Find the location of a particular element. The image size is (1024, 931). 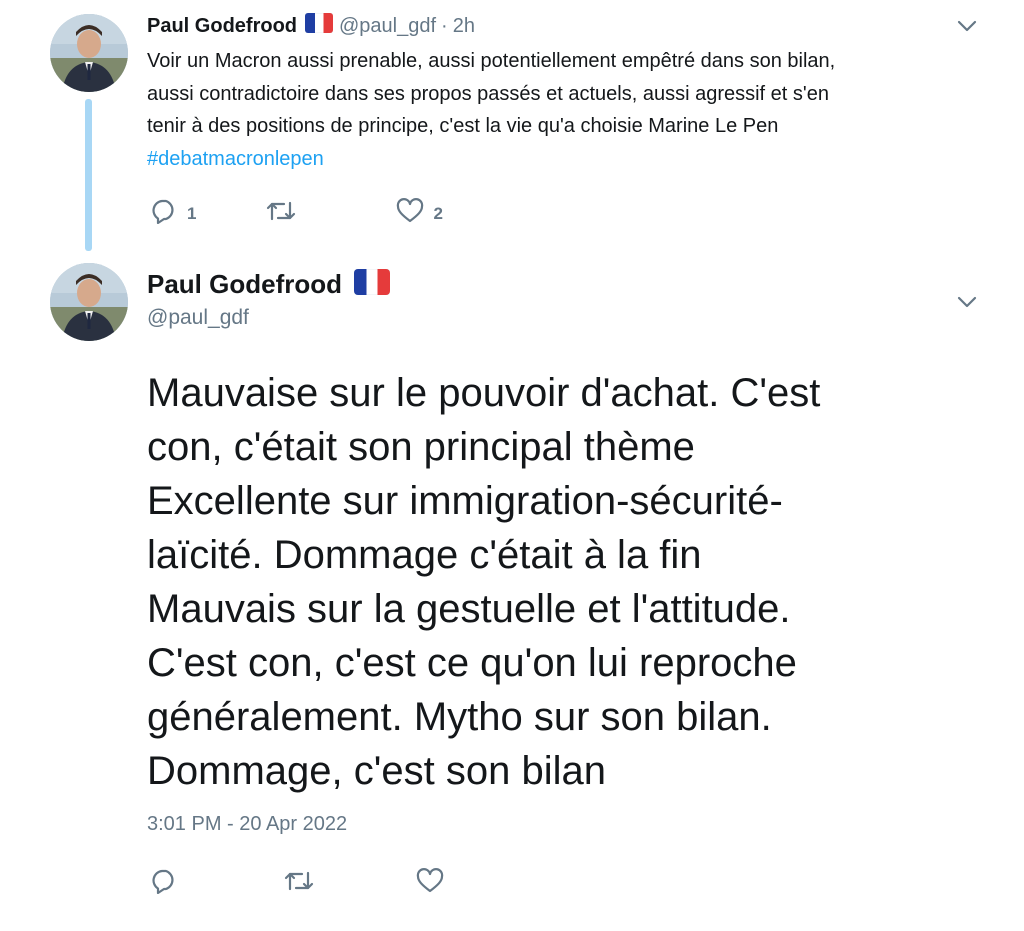

thread-connector-line is located at coordinates (88, 175).